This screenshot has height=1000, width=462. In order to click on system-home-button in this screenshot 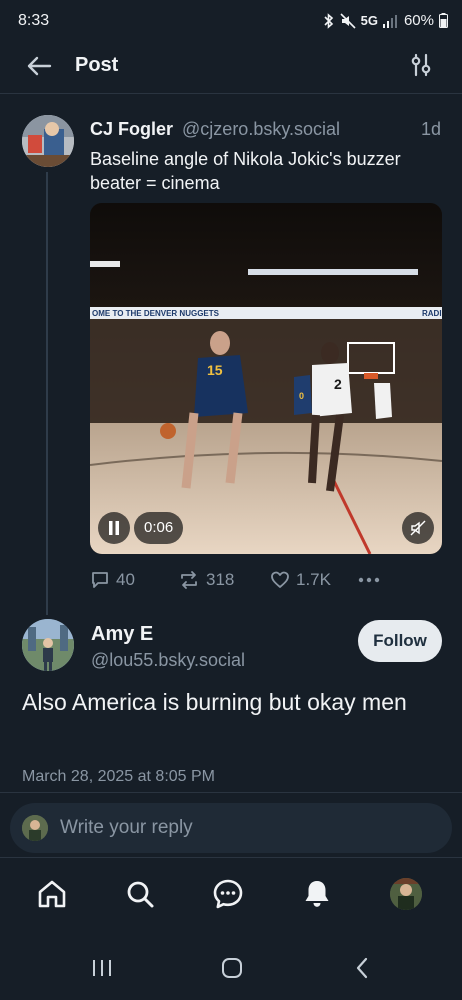, I will do `click(232, 968)`.